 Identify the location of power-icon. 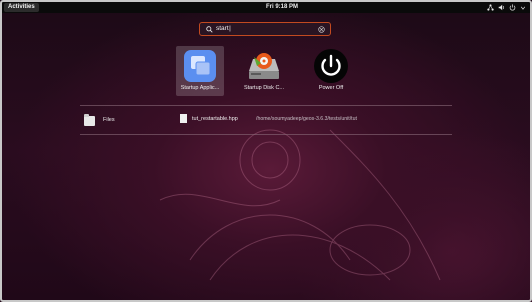
(512, 7).